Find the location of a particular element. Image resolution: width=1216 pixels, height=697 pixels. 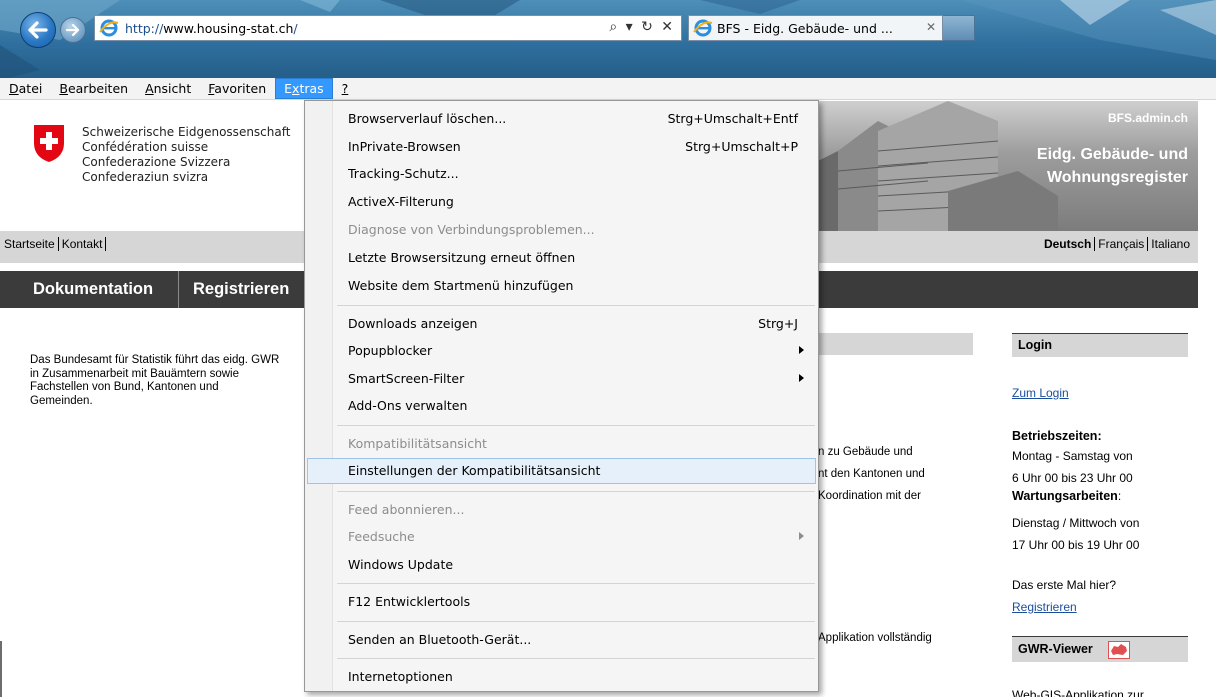

link-kontakt: Kontakt is located at coordinates (82, 244).